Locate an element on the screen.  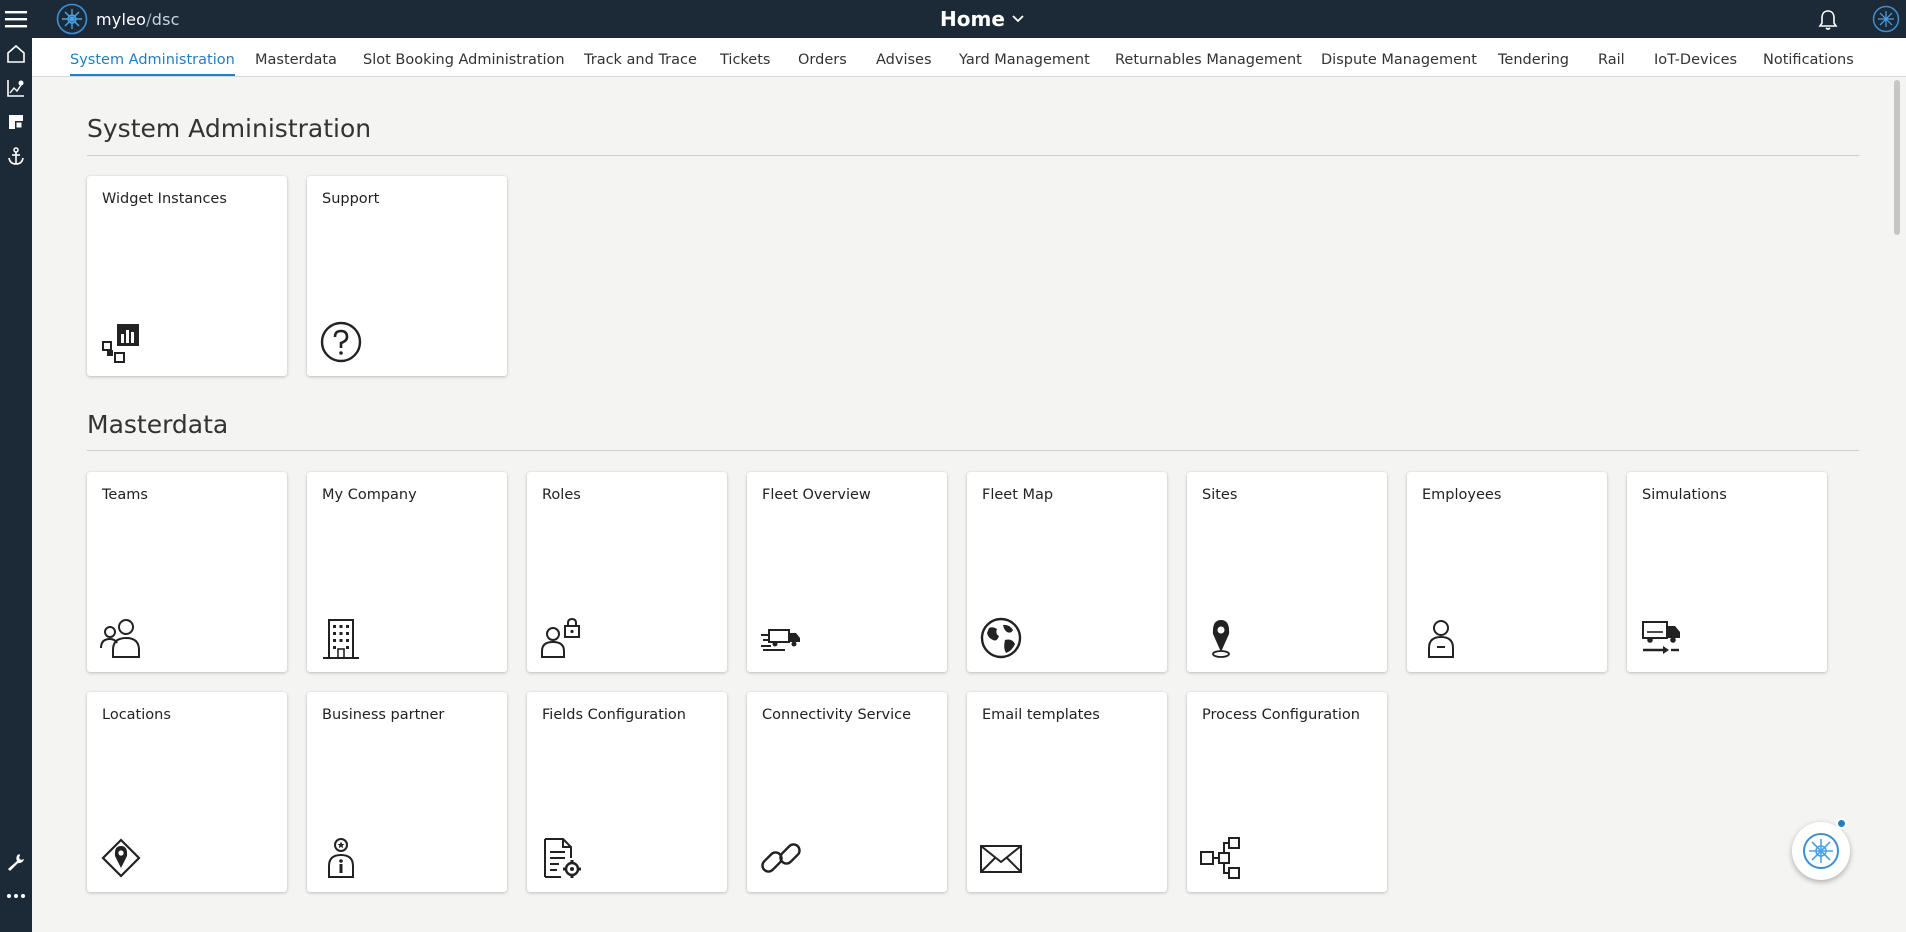
tile-label: Fields Configuration is located at coordinates (614, 715).